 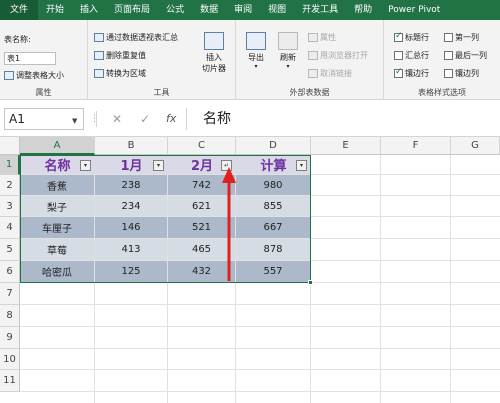 What do you see at coordinates (345, 119) in the screenshot?
I see `formula-input: 名称` at bounding box center [345, 119].